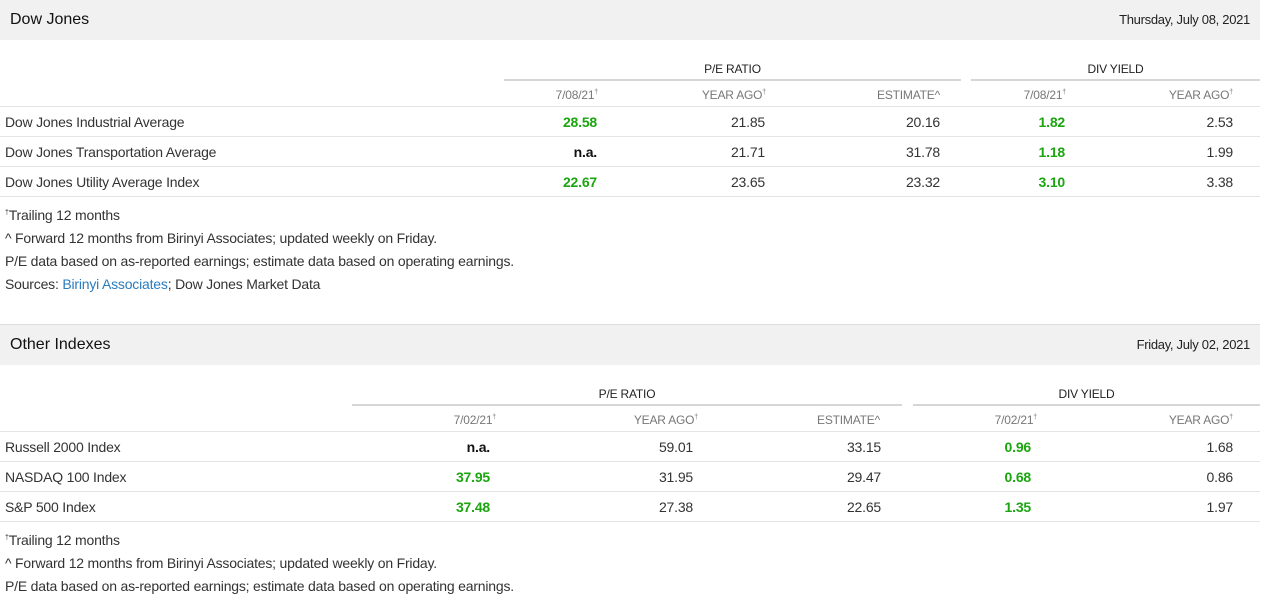  I want to click on pe-year-ago-value: 59.01, so click(675, 447).